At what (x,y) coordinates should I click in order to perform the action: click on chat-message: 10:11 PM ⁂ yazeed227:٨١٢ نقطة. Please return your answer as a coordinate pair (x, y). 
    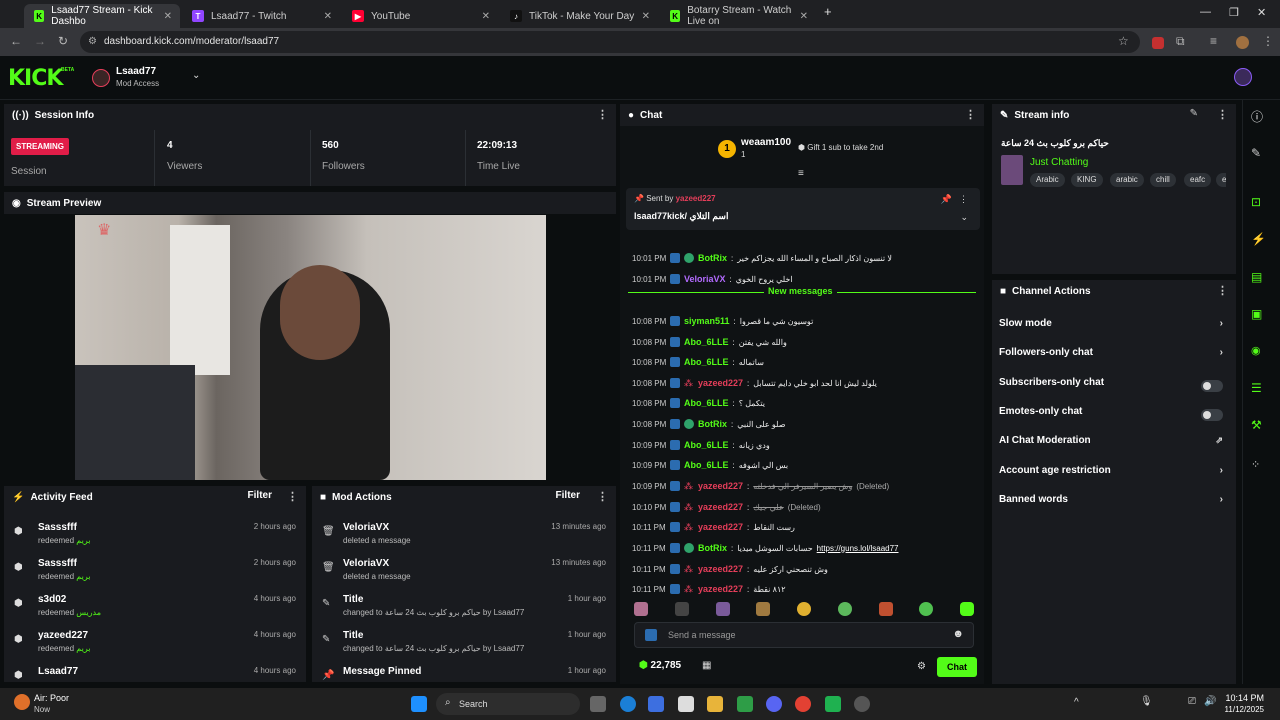
    Looking at the image, I should click on (804, 589).